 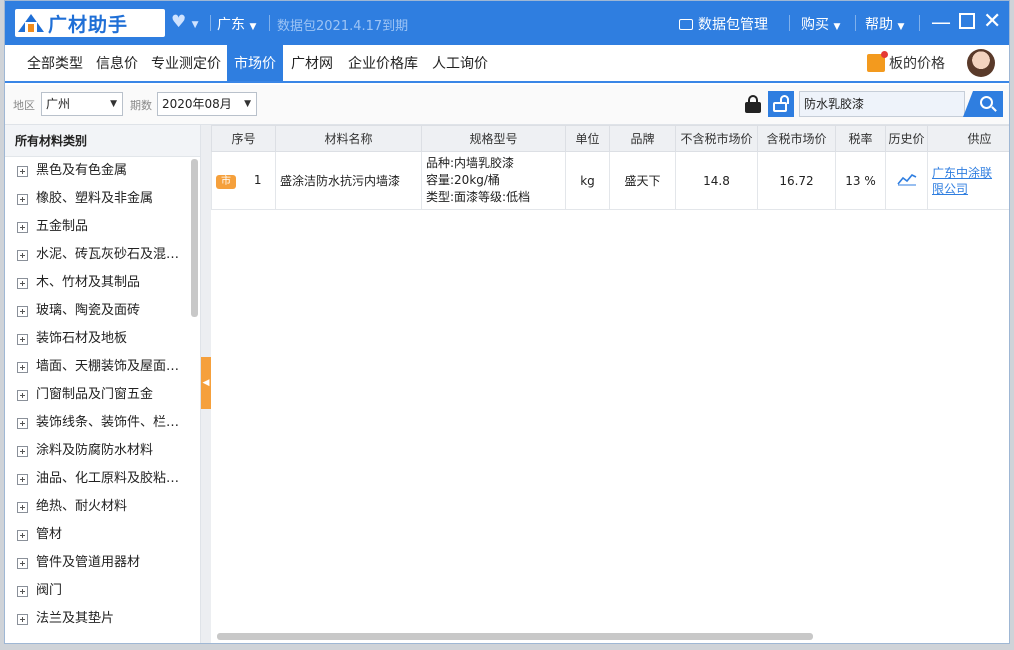 I want to click on minimize-icon: —, so click(x=941, y=22).